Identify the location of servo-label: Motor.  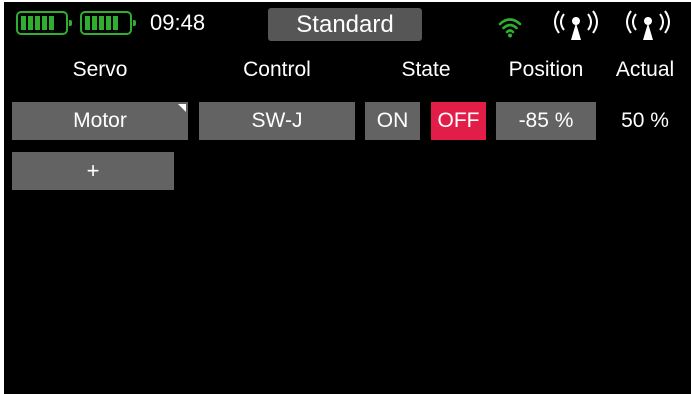
(100, 120).